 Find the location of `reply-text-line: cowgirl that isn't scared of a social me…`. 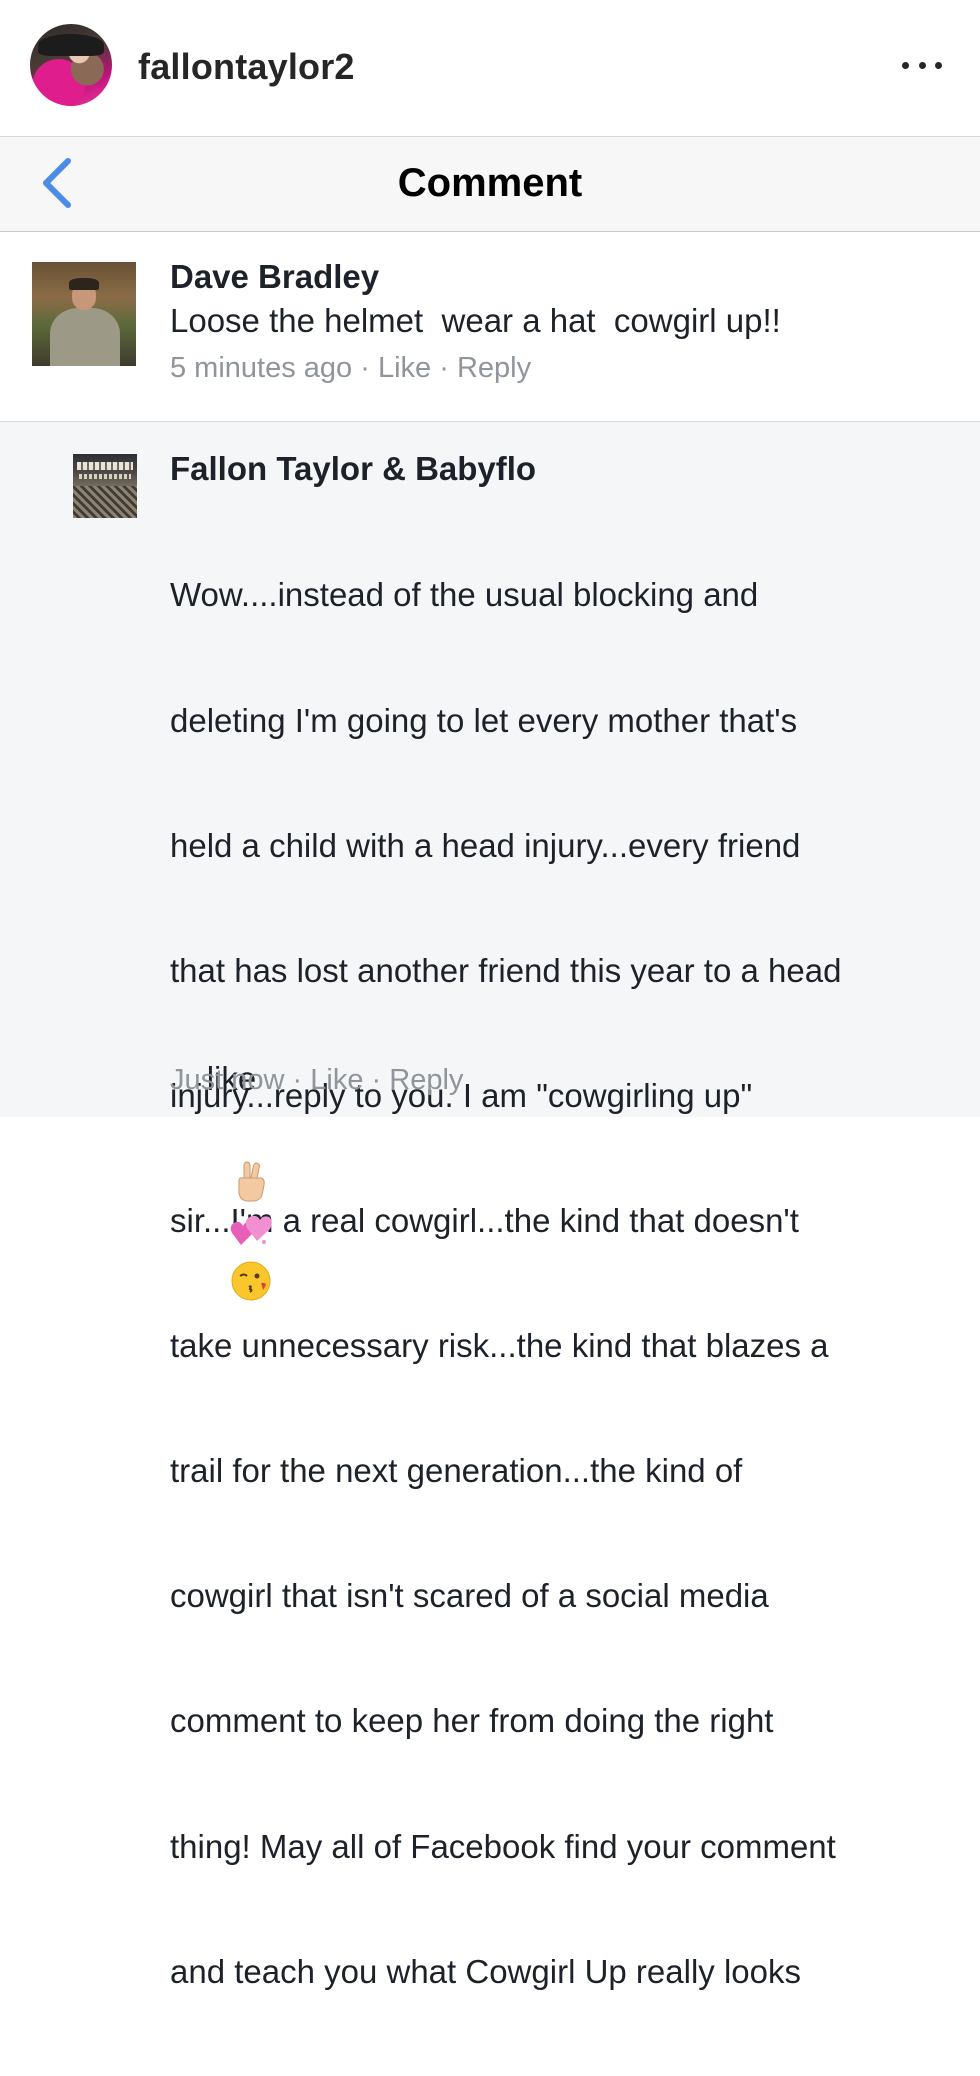

reply-text-line: cowgirl that isn't scared of a social me… is located at coordinates (469, 1596).